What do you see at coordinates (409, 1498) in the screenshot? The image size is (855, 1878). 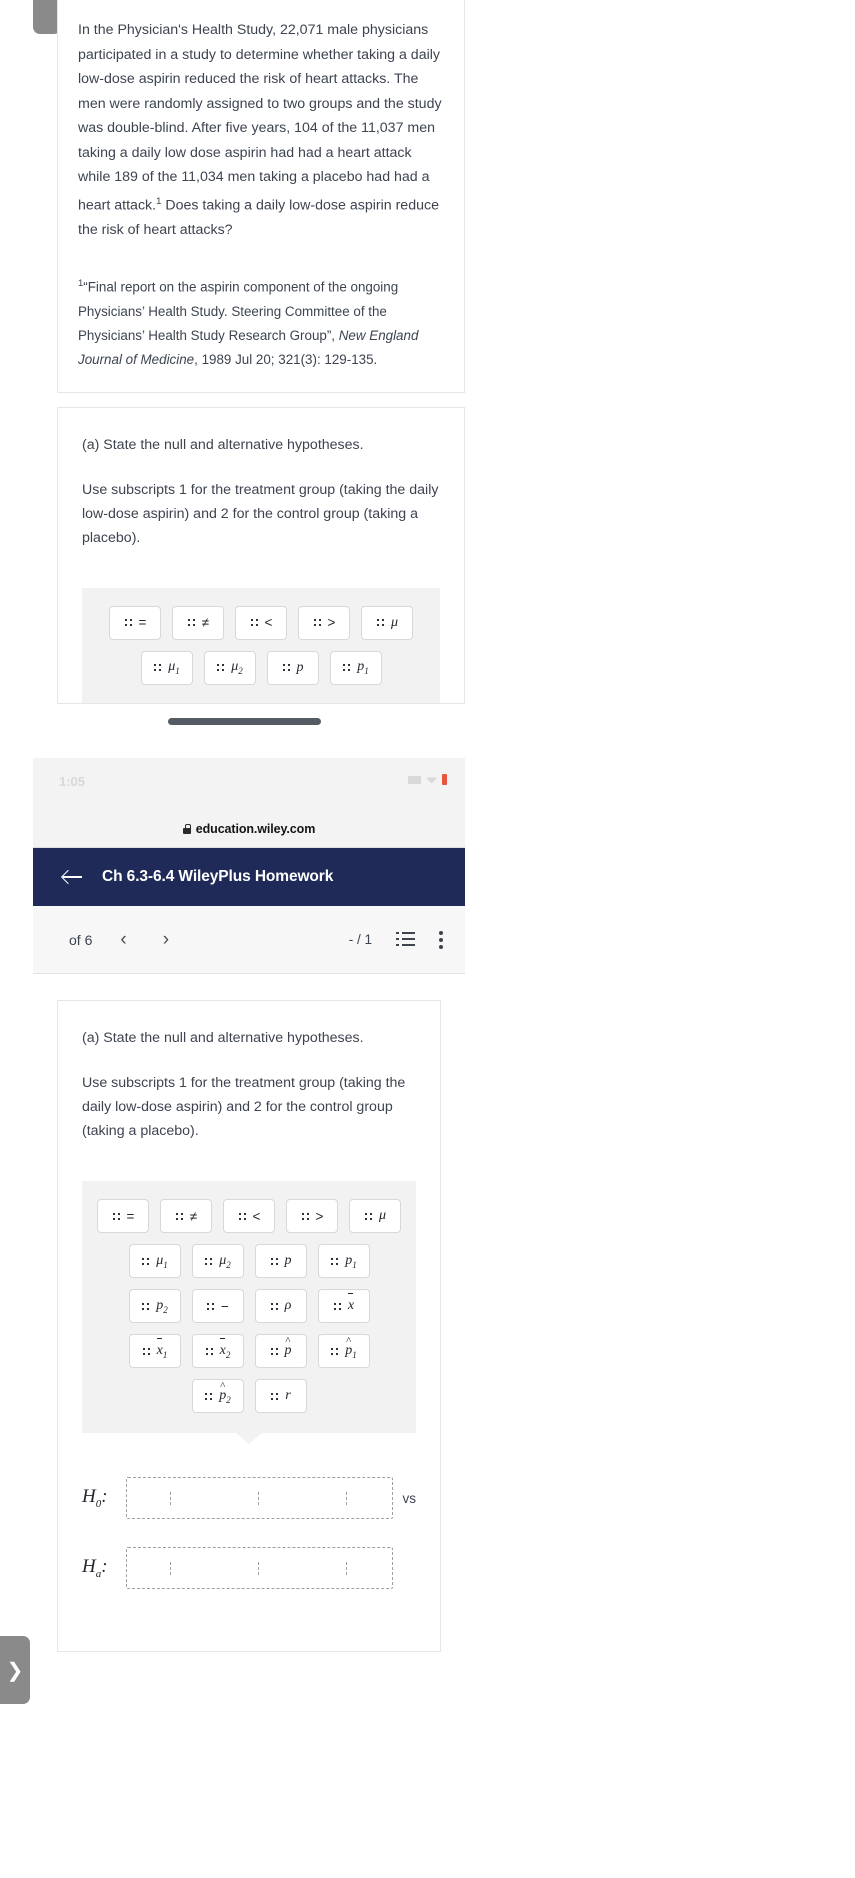 I see `versus-label: vs` at bounding box center [409, 1498].